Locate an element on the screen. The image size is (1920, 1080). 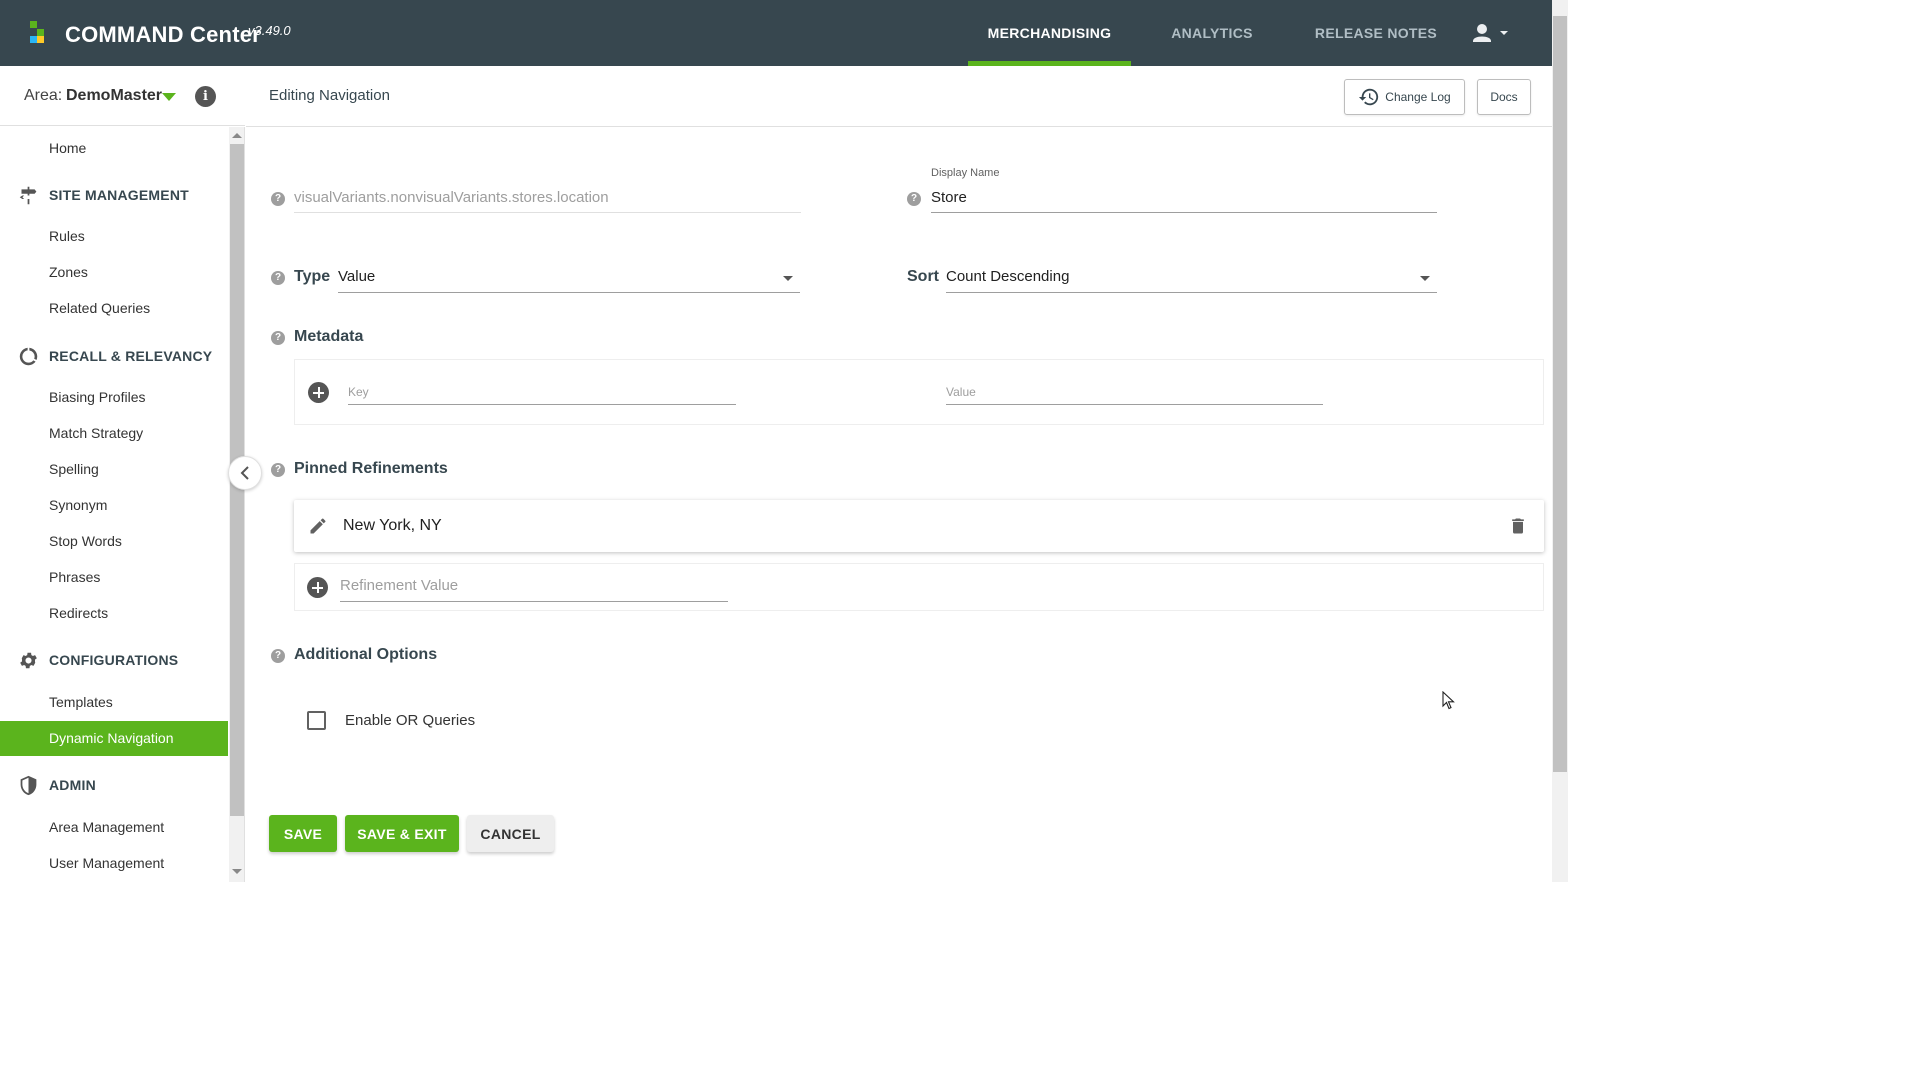
history-icon is located at coordinates (1369, 97).